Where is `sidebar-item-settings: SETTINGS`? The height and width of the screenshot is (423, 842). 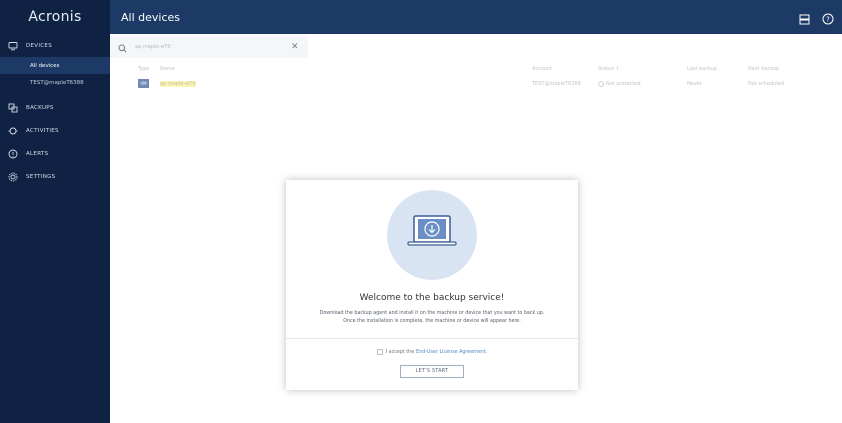
sidebar-item-settings: SETTINGS is located at coordinates (55, 176).